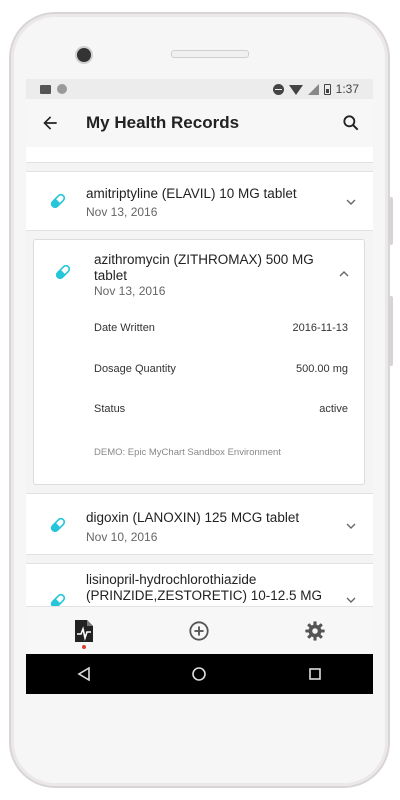 Image resolution: width=400 pixels, height=800 pixels. Describe the element at coordinates (221, 369) in the screenshot. I see `detail-row-dosage-quantity: Dosage Quantity 500.00 mg` at that location.